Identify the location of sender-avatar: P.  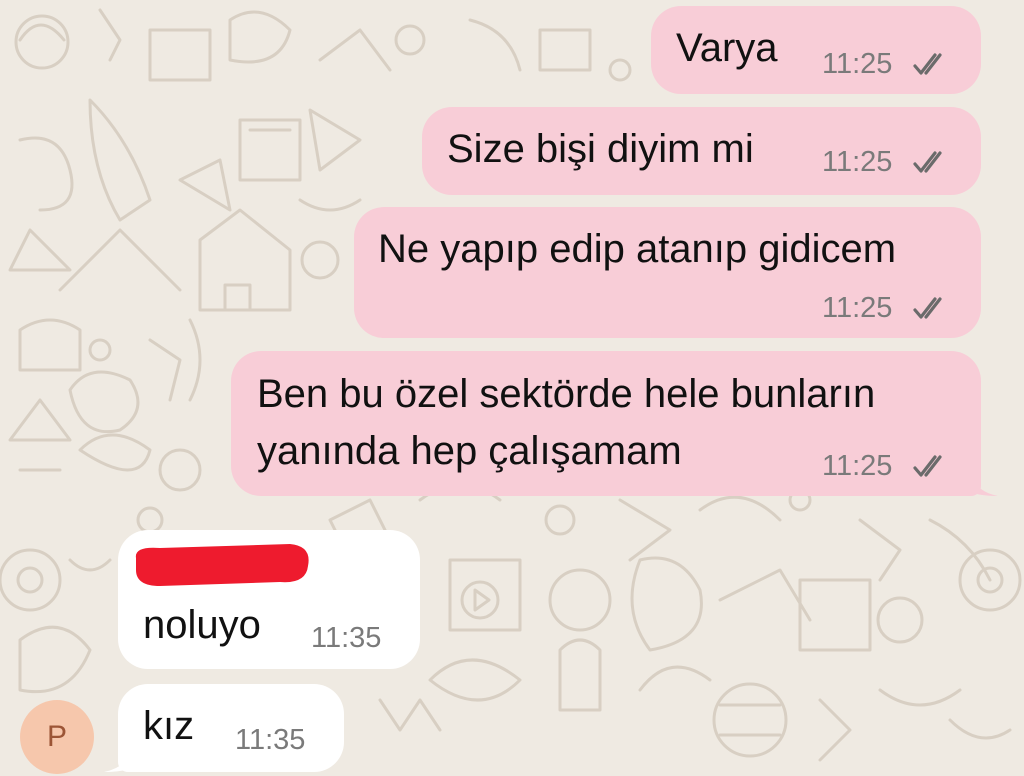
(57, 737).